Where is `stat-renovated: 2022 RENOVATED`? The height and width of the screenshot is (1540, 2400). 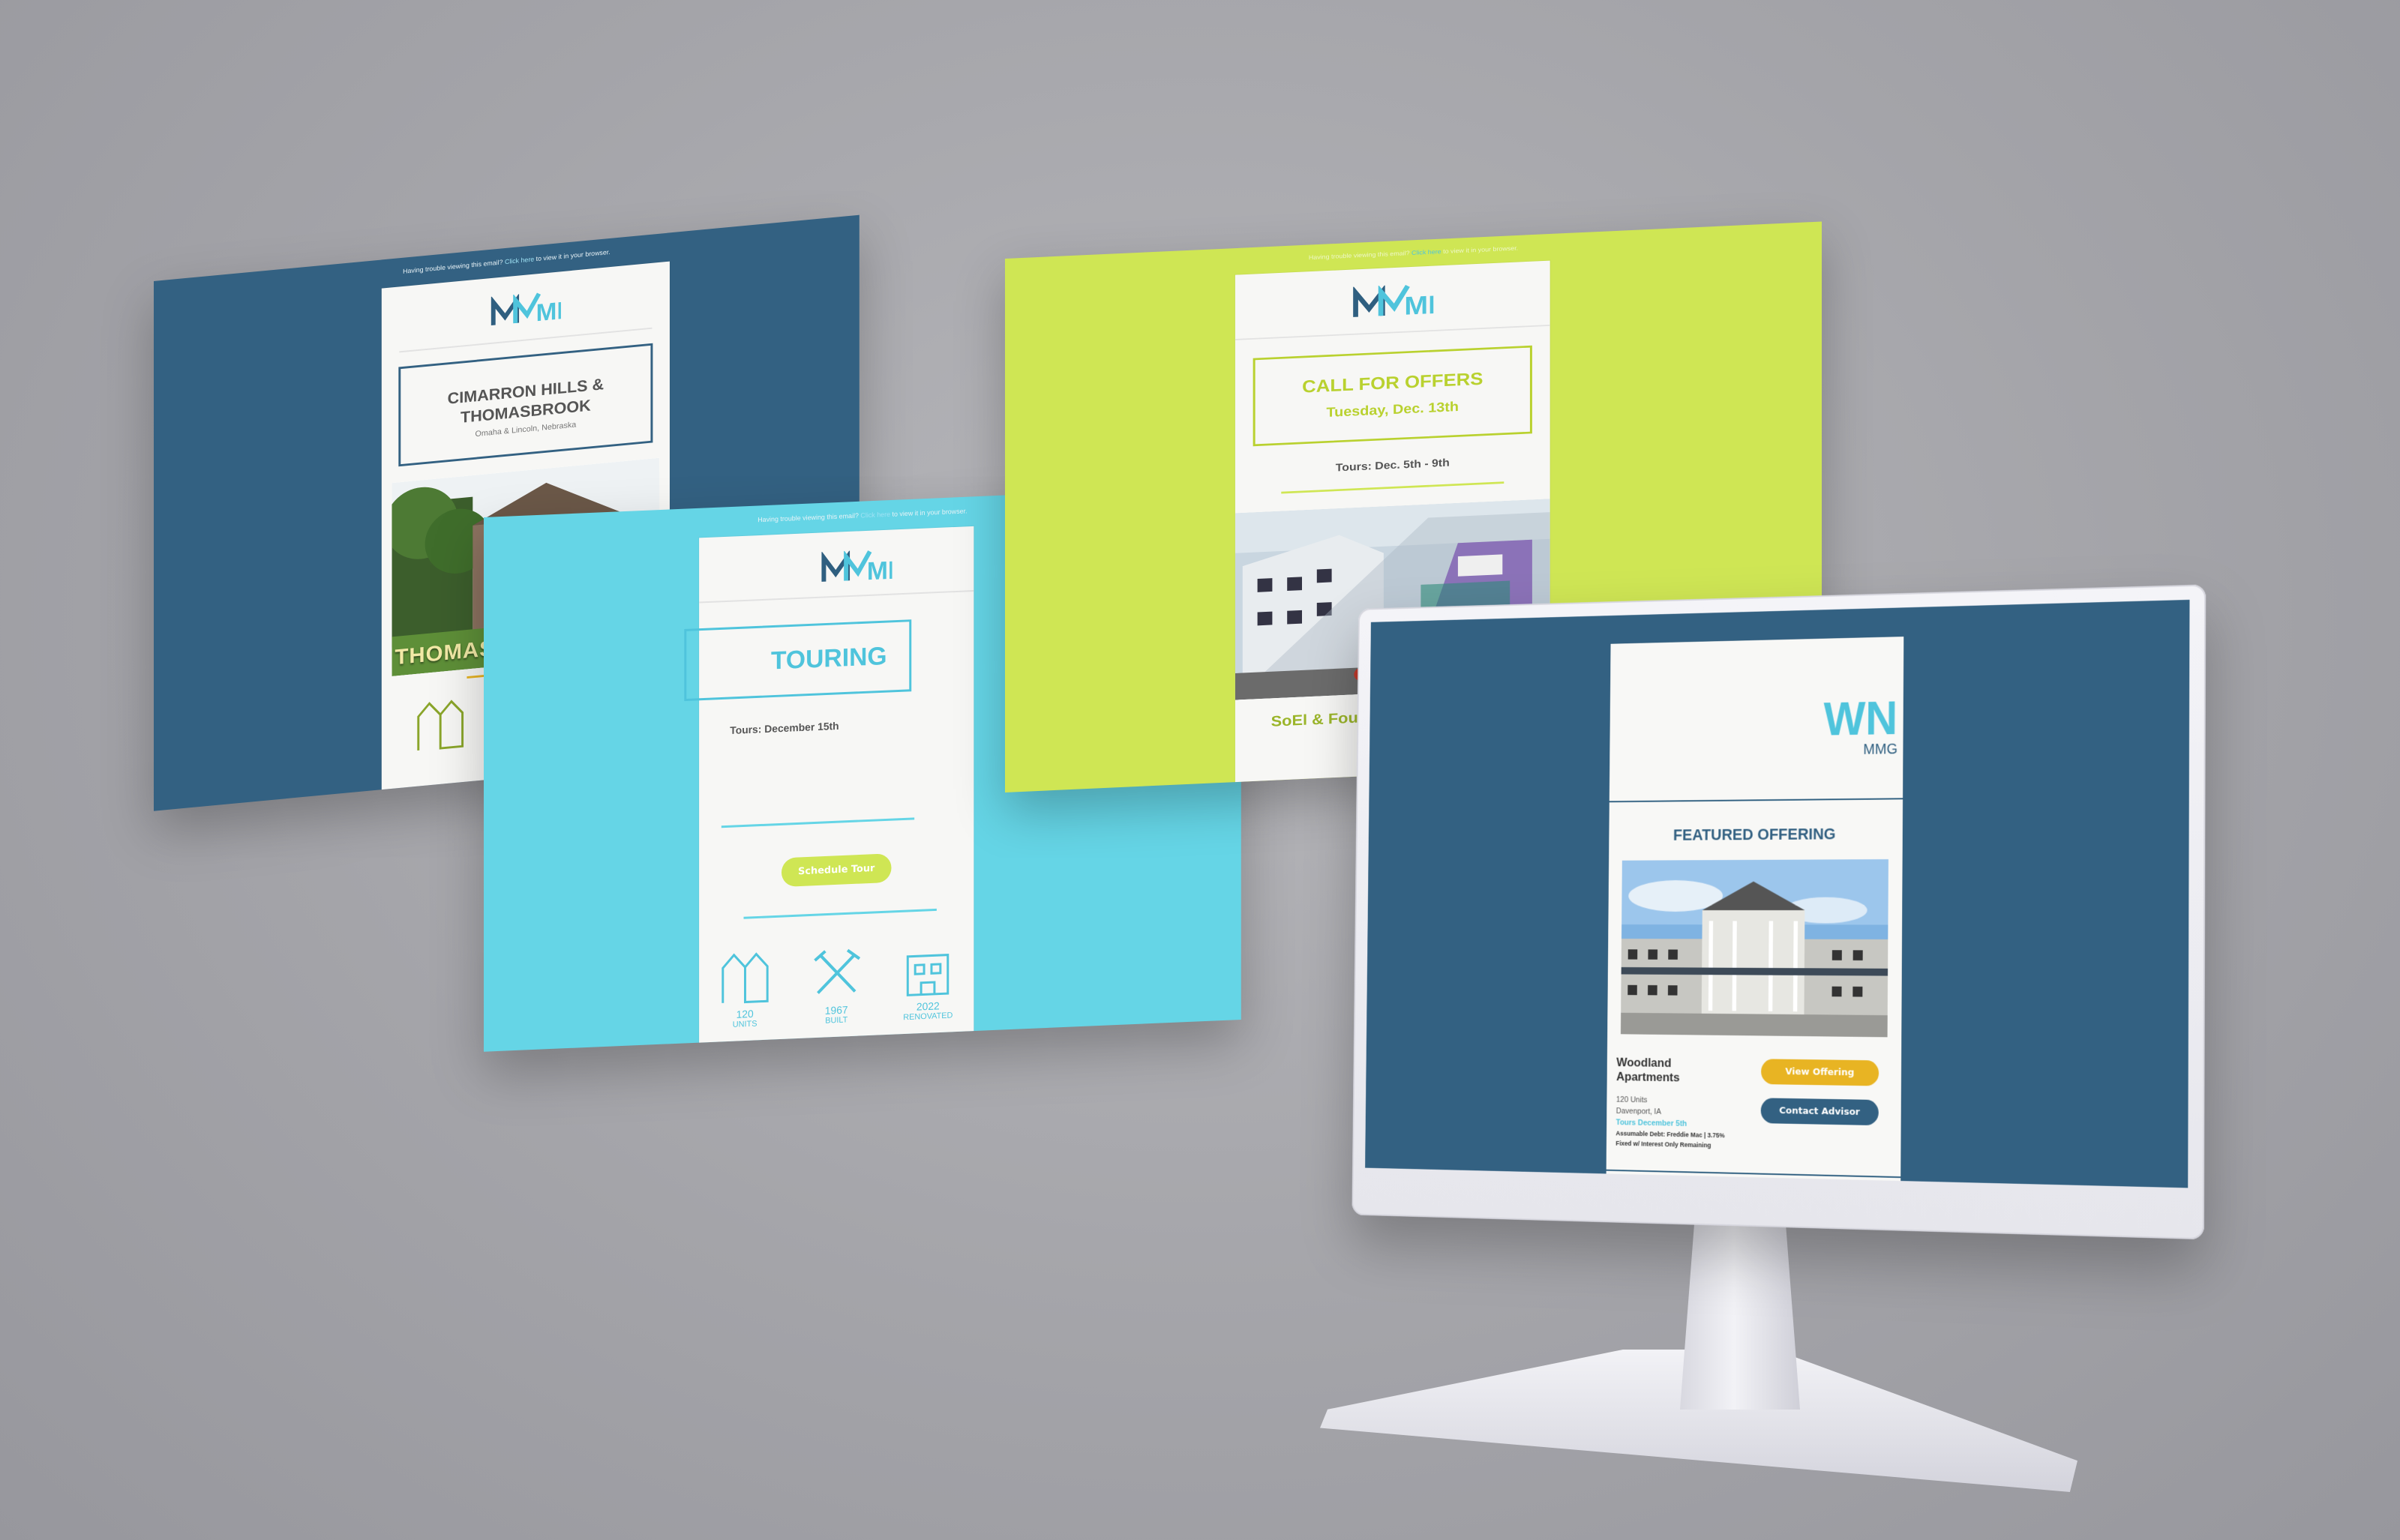
stat-renovated: 2022 RENOVATED is located at coordinates (928, 980).